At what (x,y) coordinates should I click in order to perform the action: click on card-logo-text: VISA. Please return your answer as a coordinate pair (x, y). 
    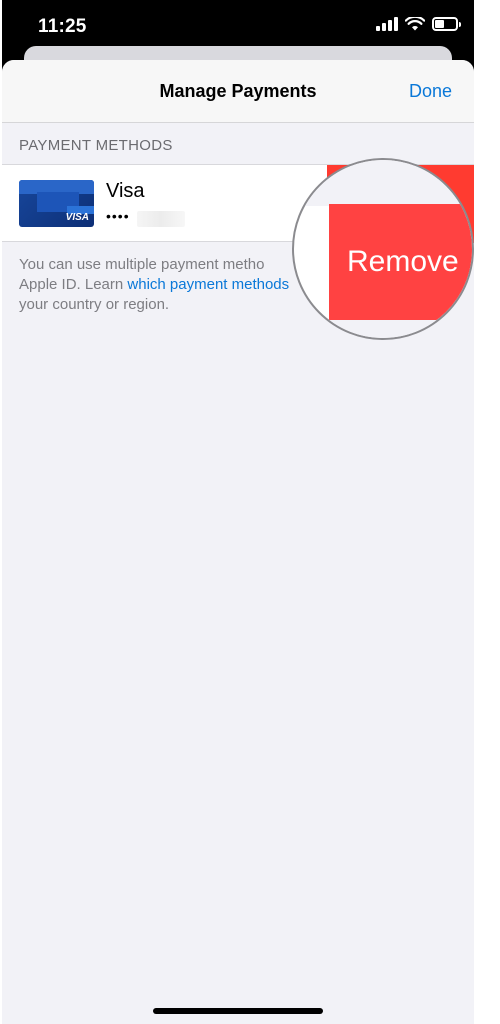
    Looking at the image, I should click on (77, 217).